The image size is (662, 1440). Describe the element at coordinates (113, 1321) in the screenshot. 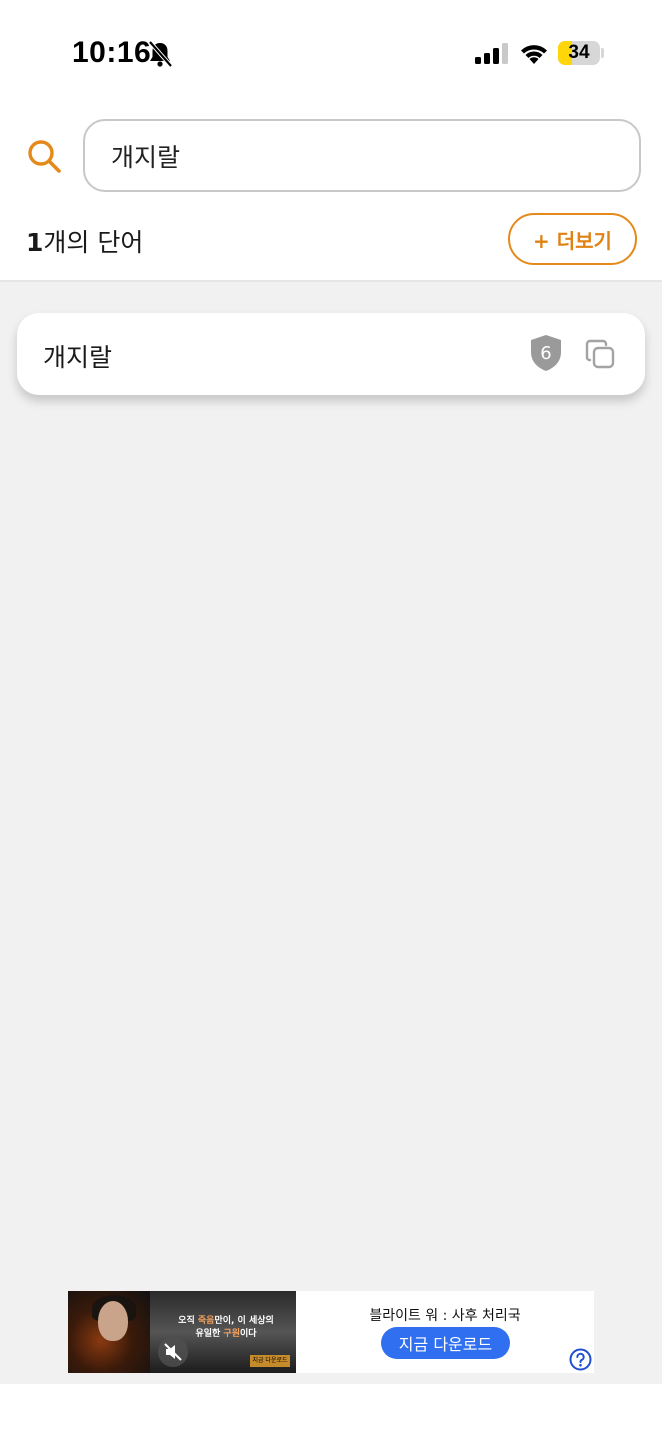

I see `ad-character-face` at that location.